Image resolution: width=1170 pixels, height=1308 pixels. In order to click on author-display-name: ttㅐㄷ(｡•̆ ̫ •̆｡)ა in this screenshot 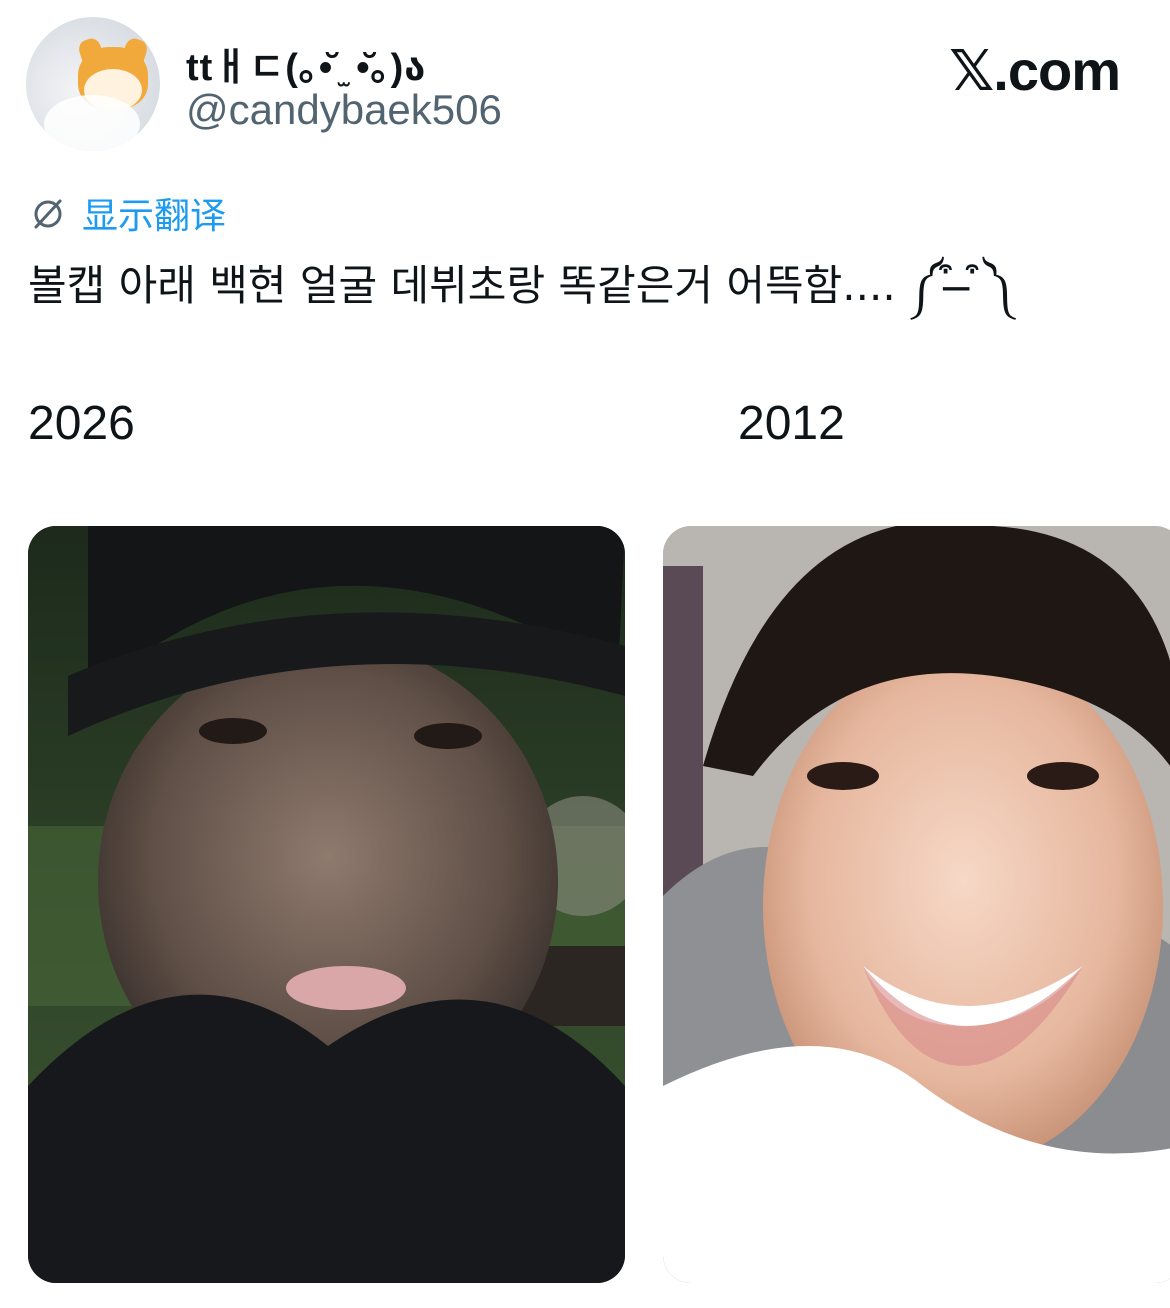, I will do `click(306, 63)`.